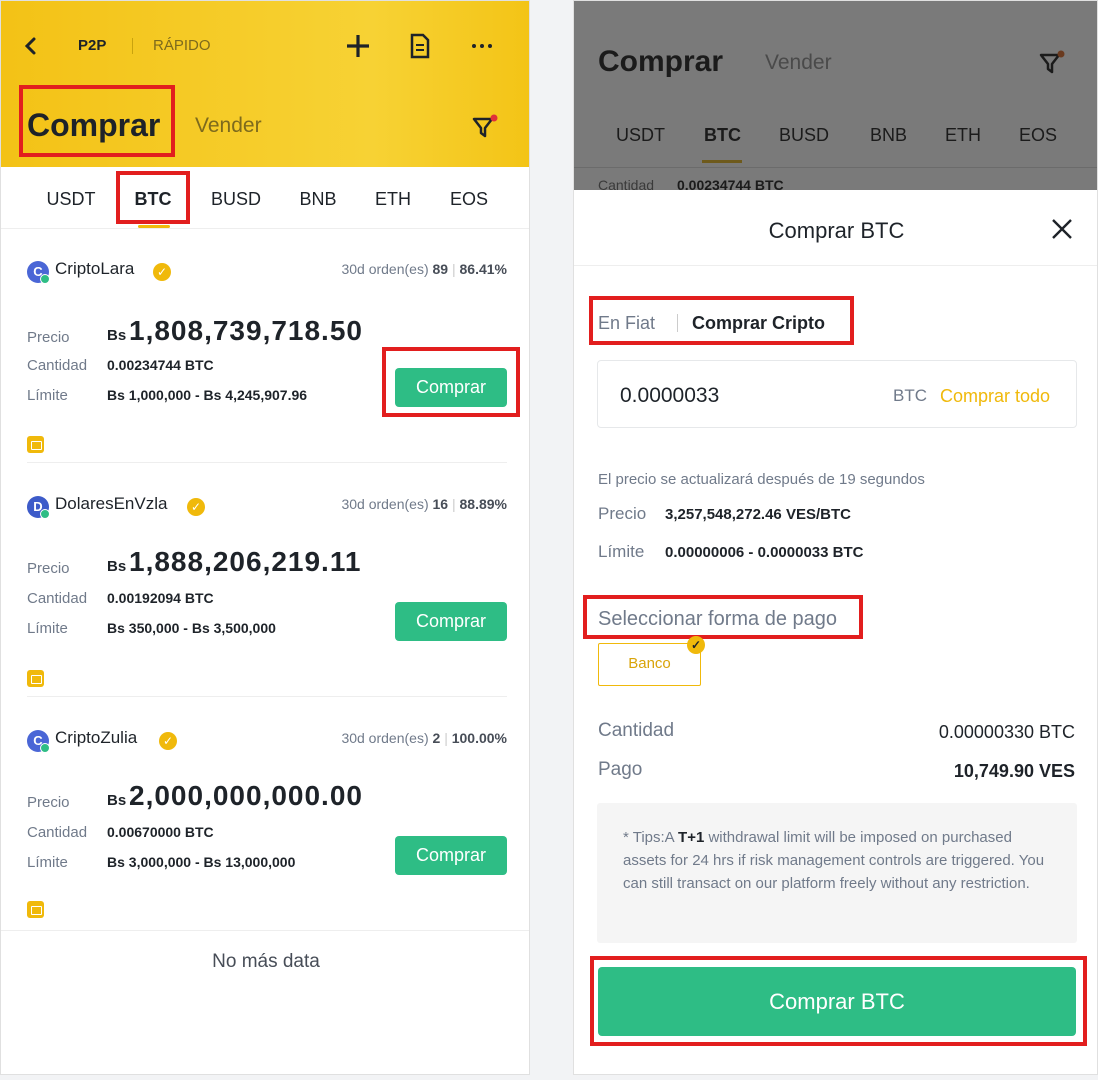  I want to click on amount-unit: BTC, so click(910, 395).